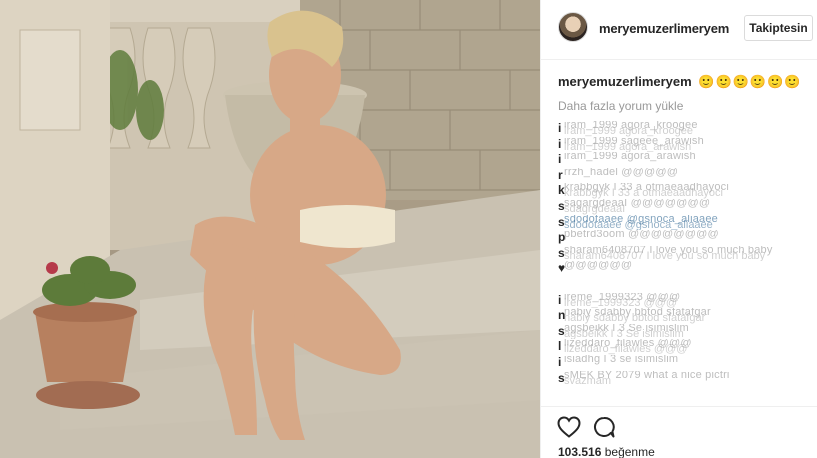 This screenshot has height=458, width=817. What do you see at coordinates (686, 379) in the screenshot?
I see `comment-row: s sMEK BY 2079 what a nice pictri svazmam` at bounding box center [686, 379].